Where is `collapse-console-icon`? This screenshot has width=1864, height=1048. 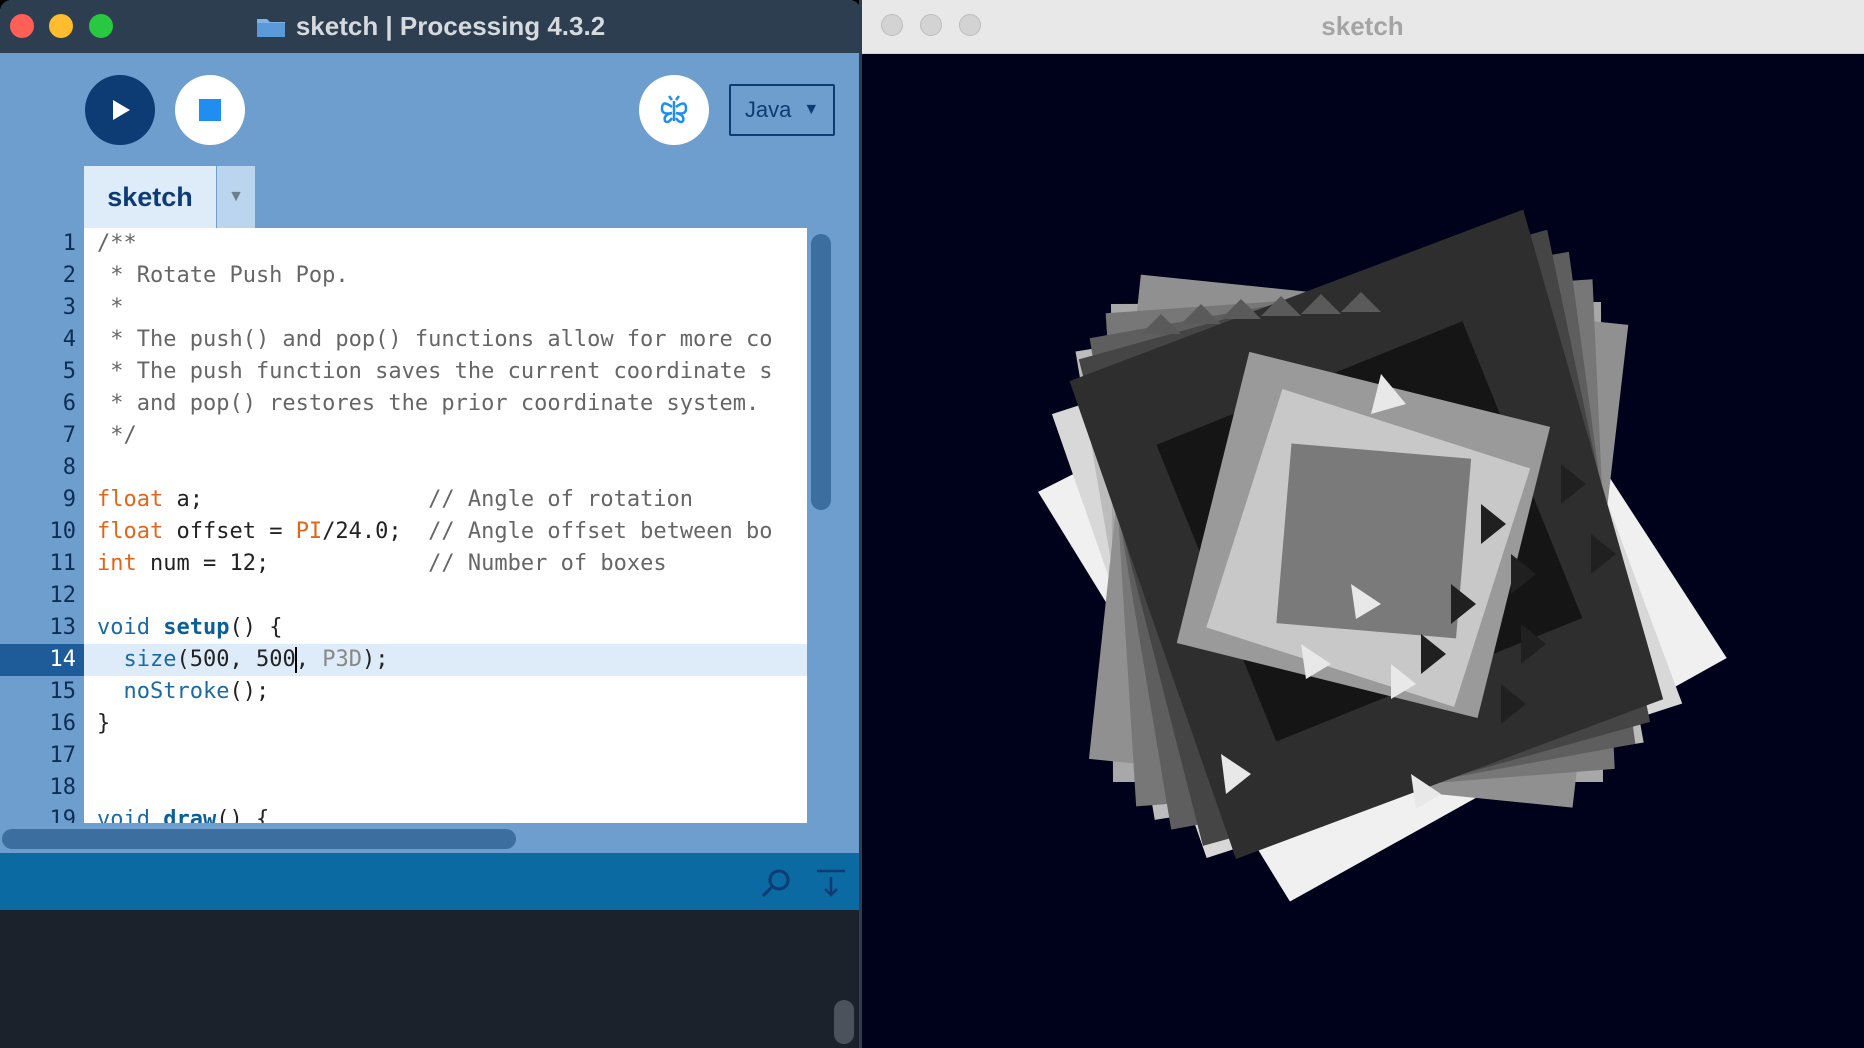
collapse-console-icon is located at coordinates (831, 883).